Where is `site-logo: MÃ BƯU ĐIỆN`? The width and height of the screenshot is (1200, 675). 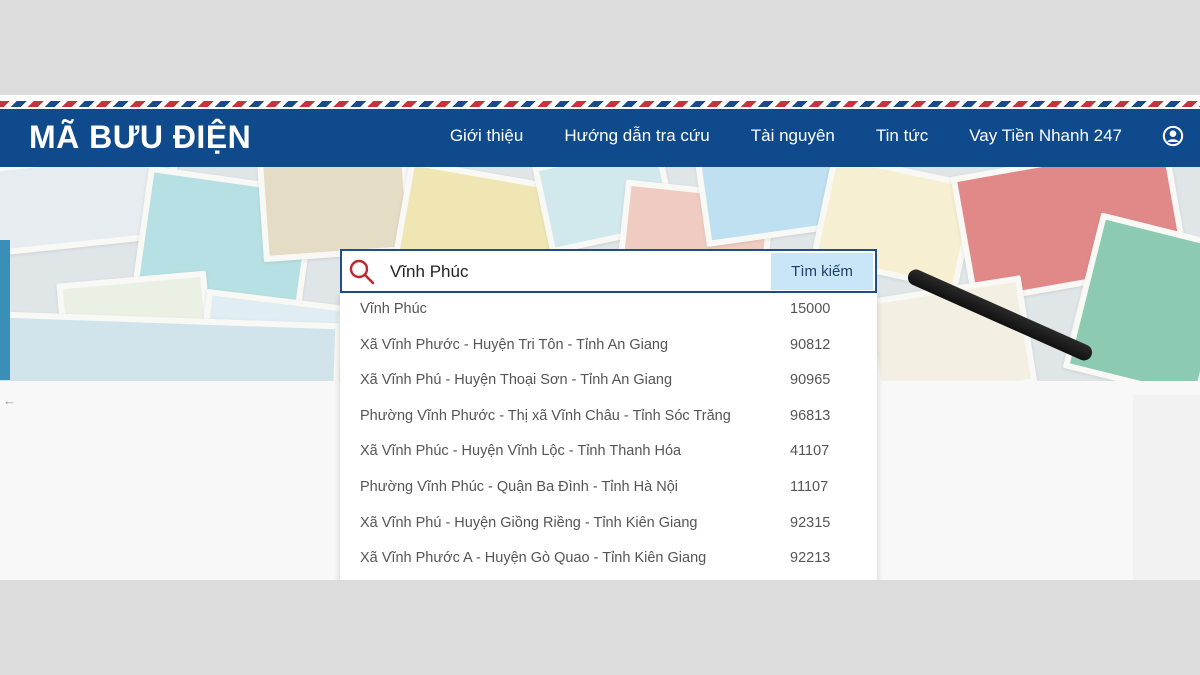
site-logo: MÃ BƯU ĐIỆN is located at coordinates (140, 137).